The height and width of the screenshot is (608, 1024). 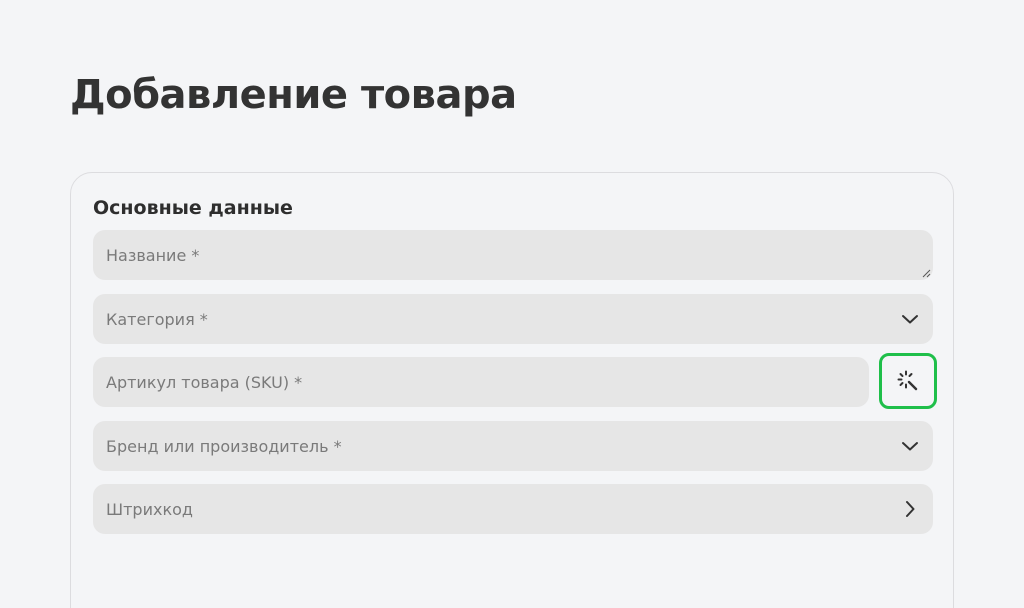 What do you see at coordinates (204, 382) in the screenshot?
I see `sku-input-placeholder: Артикул товара (SKU) *` at bounding box center [204, 382].